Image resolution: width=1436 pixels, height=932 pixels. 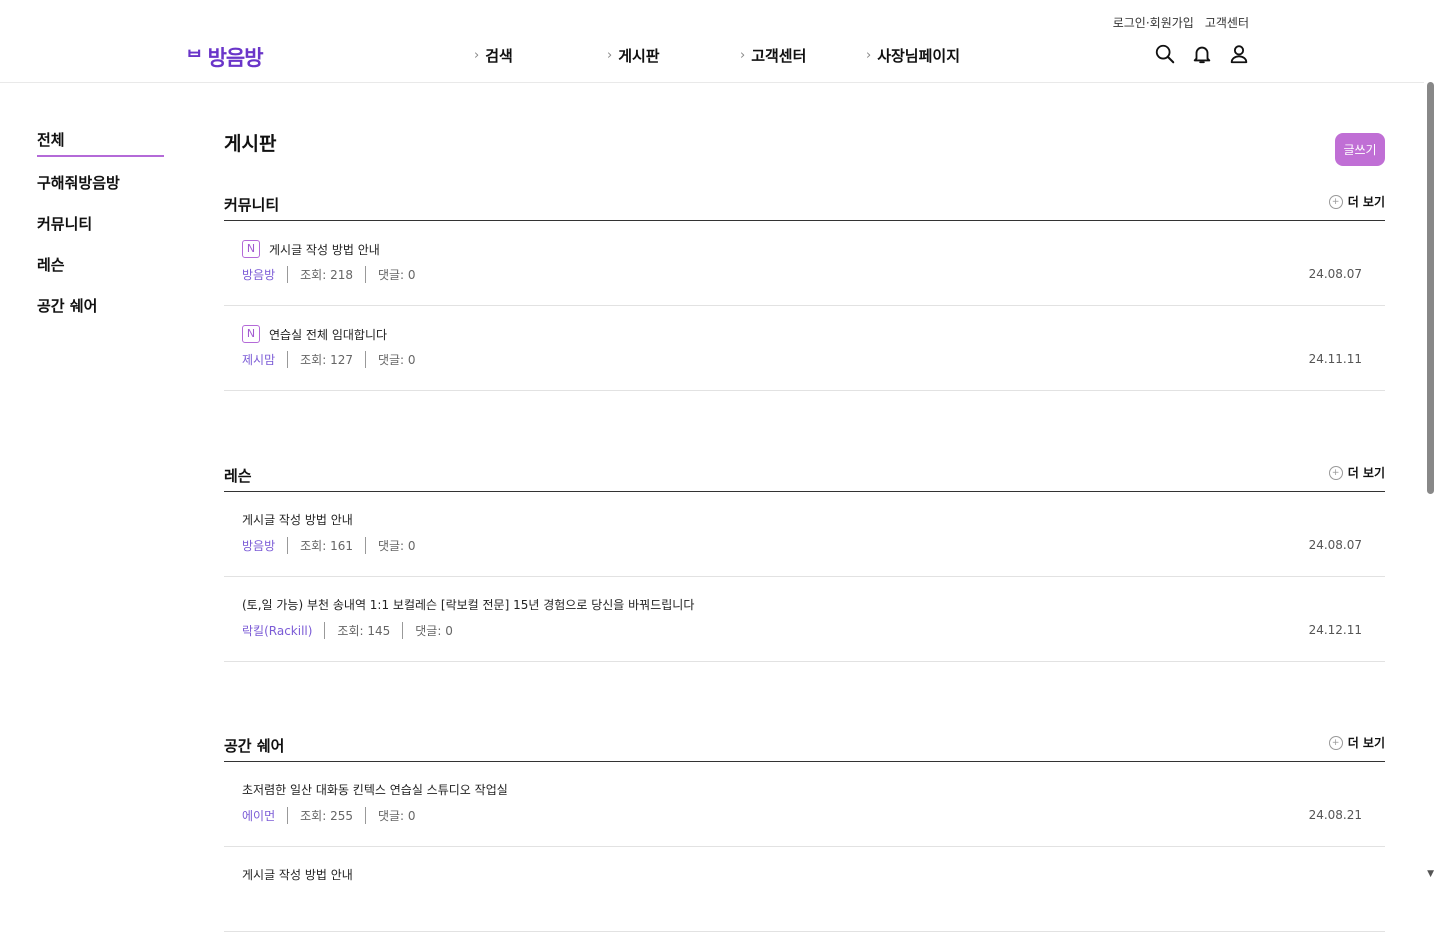 I want to click on scroll-down-arrow-icon: ▼, so click(x=1430, y=874).